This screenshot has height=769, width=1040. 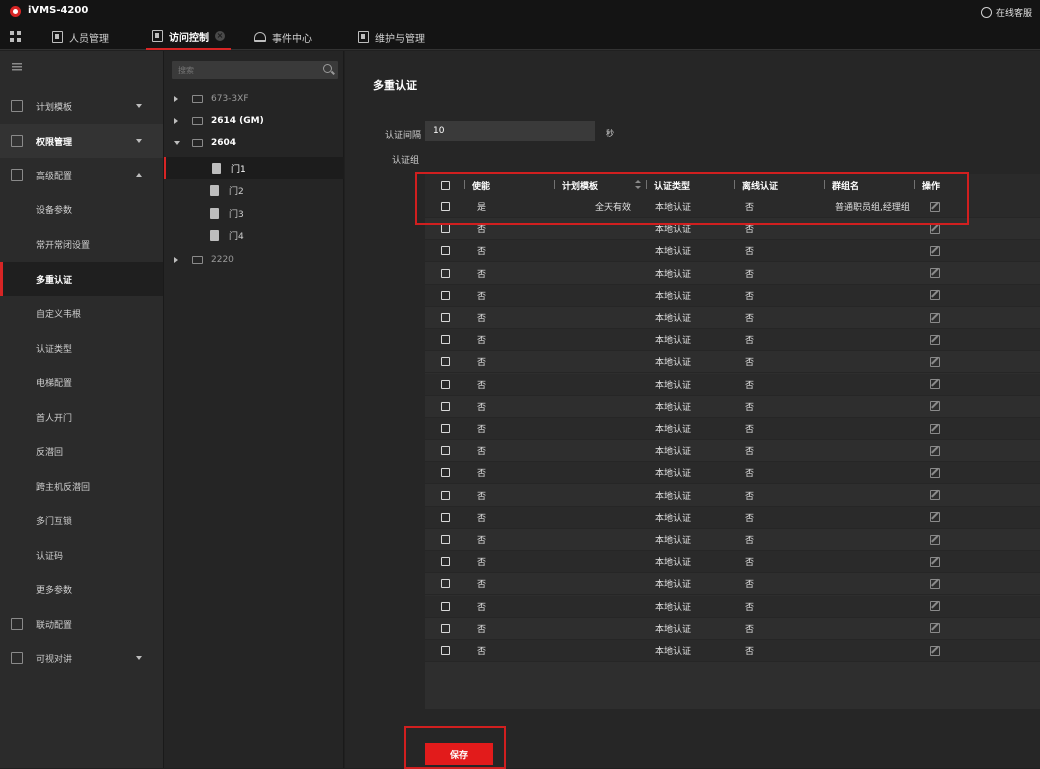 What do you see at coordinates (254, 99) in the screenshot?
I see `tree-node-device: 673-3XF` at bounding box center [254, 99].